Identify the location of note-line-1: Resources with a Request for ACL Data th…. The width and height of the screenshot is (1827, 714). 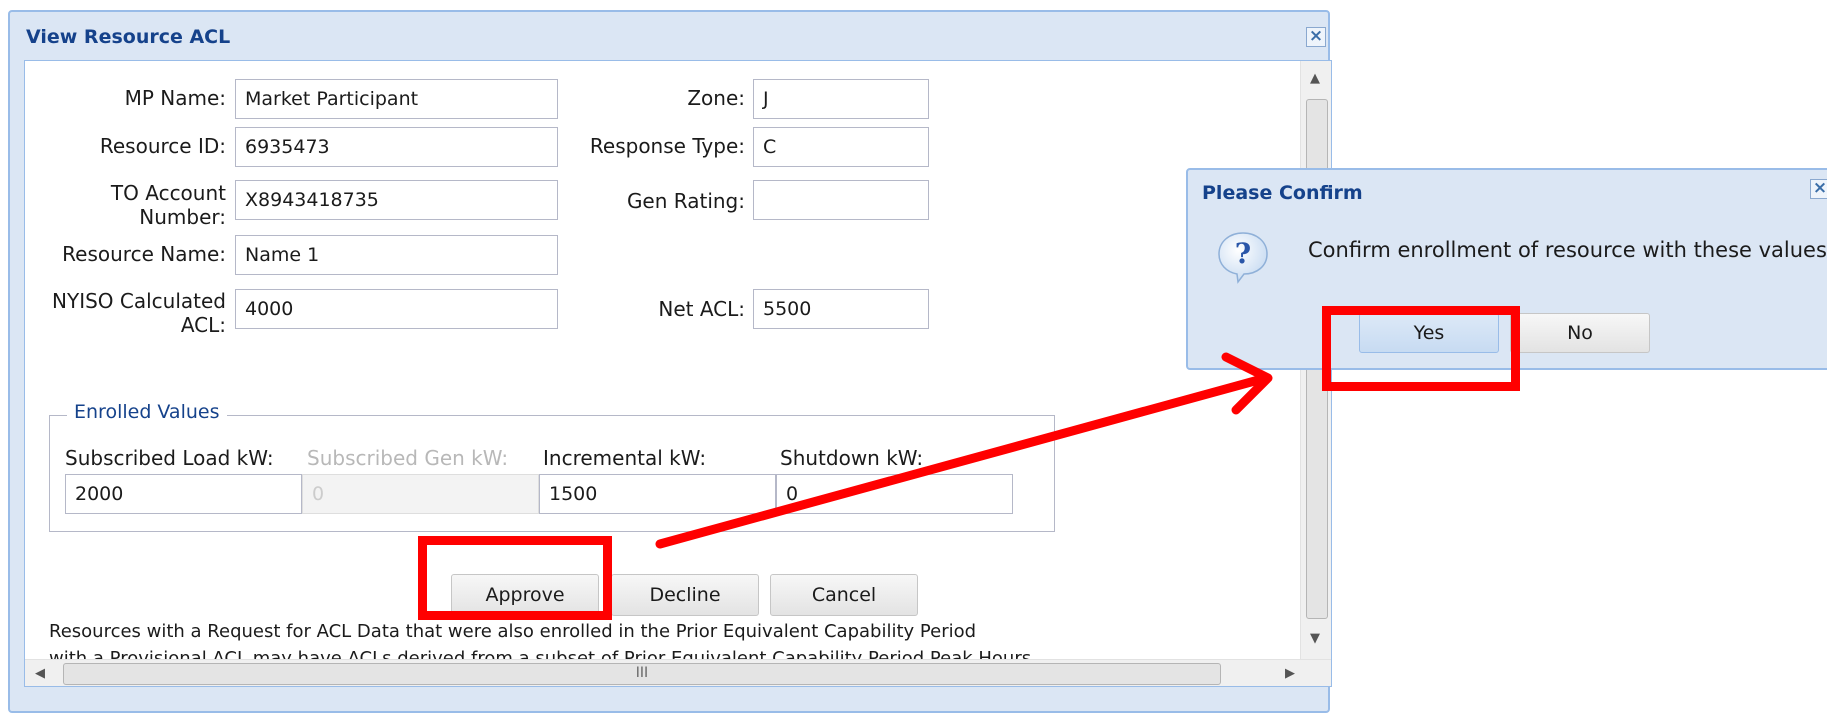
(513, 631).